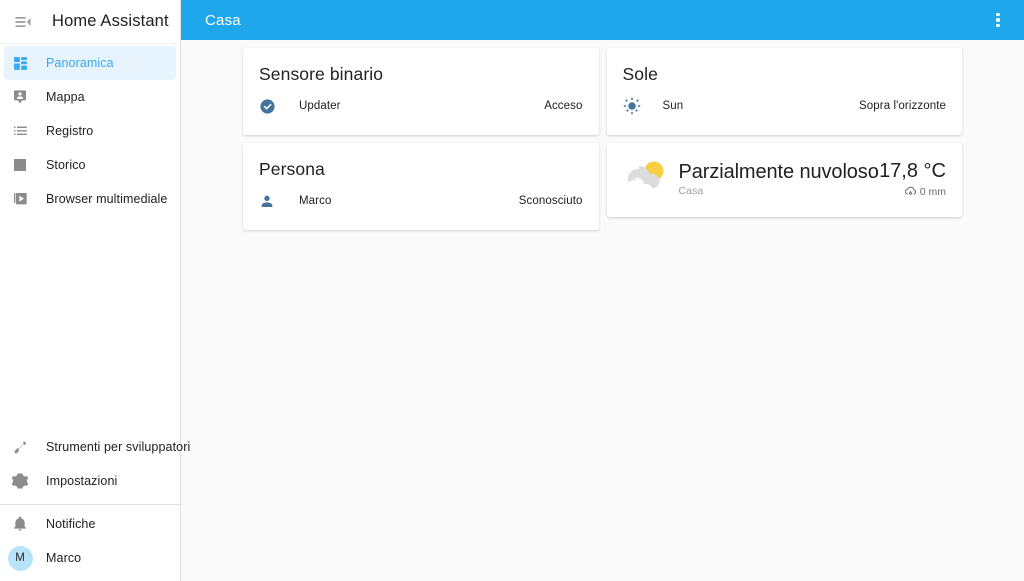 The height and width of the screenshot is (581, 1024). I want to click on card-meteo: Parzialmente nuvoloso Casa 17,8 °C 0 mm, so click(784, 180).